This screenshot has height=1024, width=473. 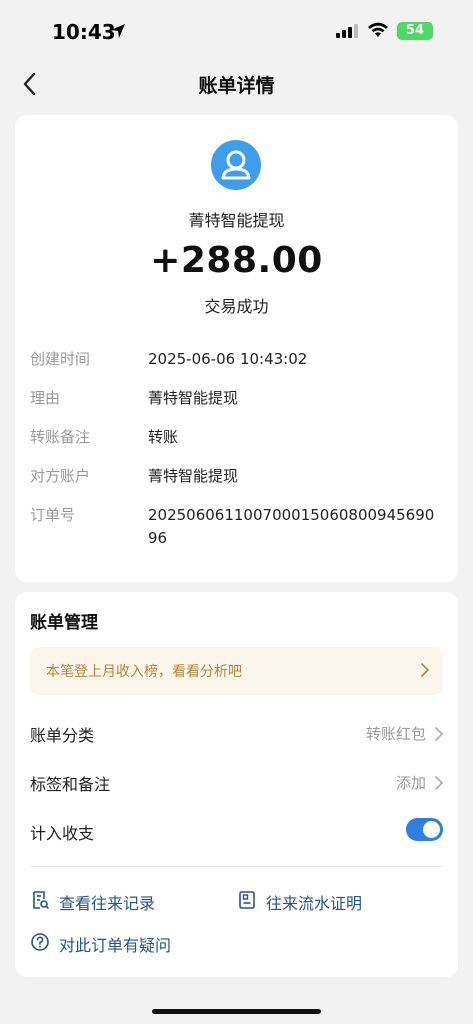 I want to click on link-text: 查看往来记录, so click(x=107, y=903).